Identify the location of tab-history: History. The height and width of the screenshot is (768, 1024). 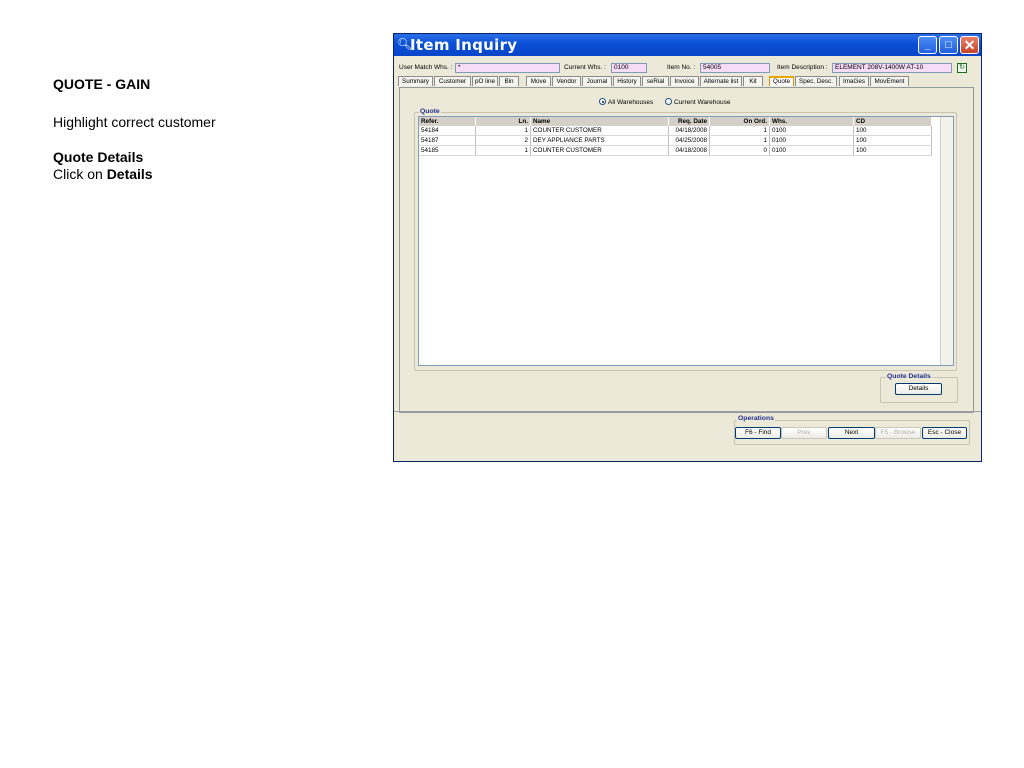
(627, 81).